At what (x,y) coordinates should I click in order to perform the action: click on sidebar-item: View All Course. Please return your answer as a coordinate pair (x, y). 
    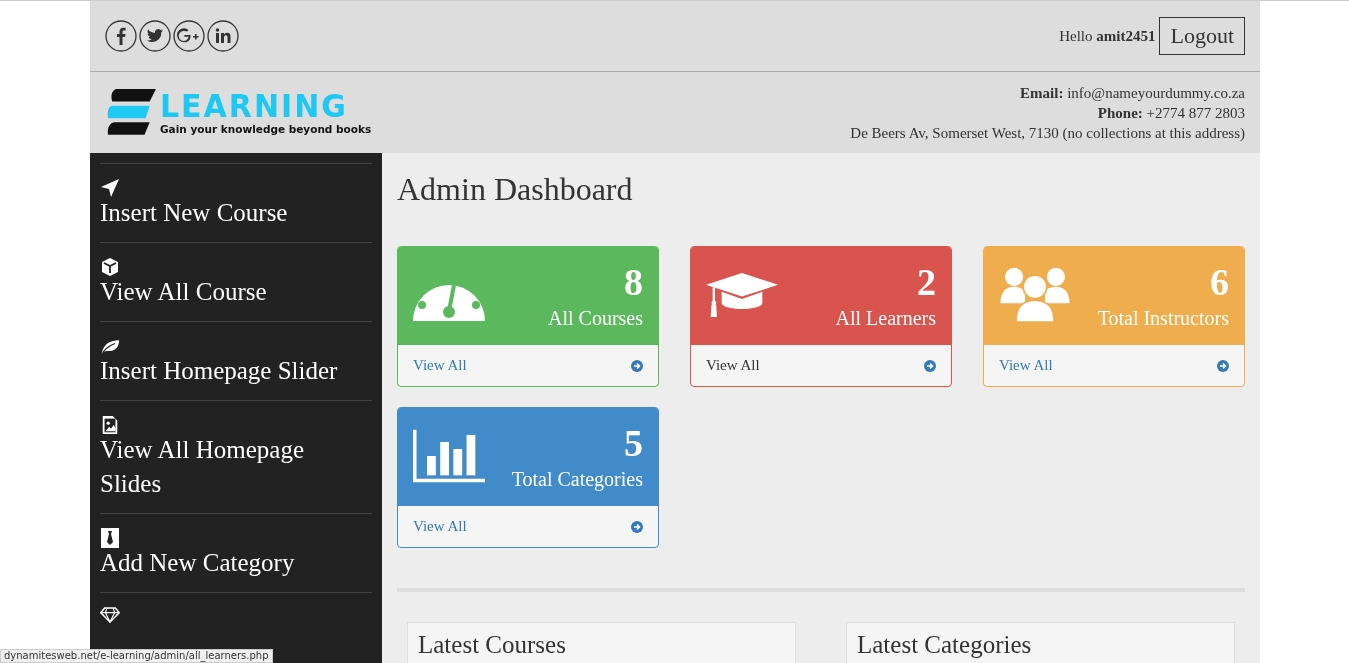
    Looking at the image, I should click on (236, 281).